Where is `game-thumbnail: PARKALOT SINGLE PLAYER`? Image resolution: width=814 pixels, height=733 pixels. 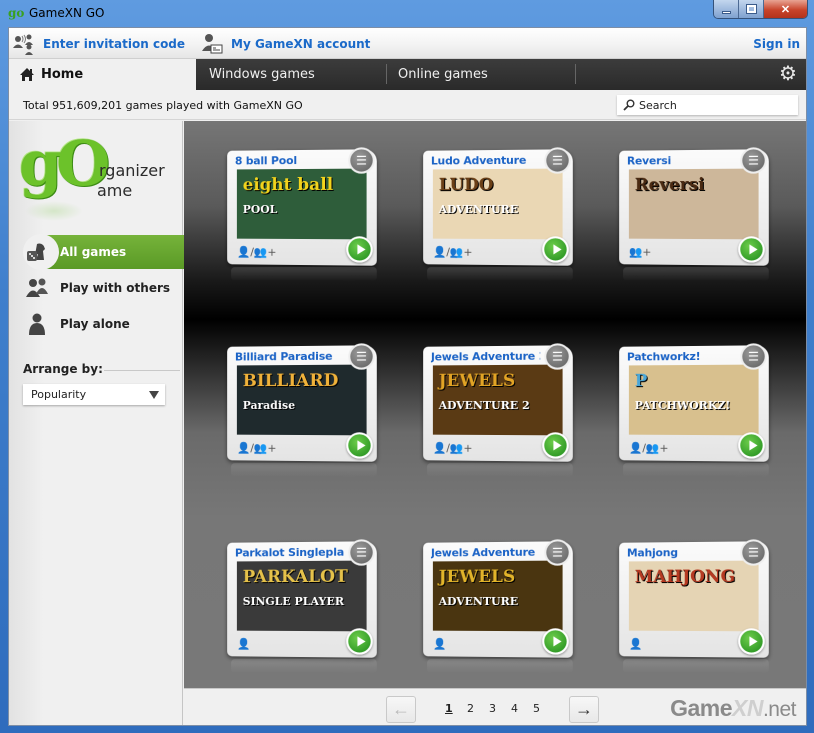
game-thumbnail: PARKALOT SINGLE PLAYER is located at coordinates (301, 596).